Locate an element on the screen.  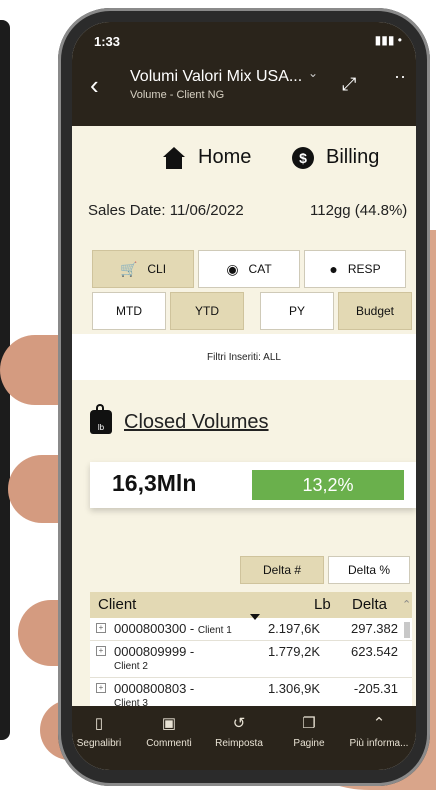
delta-hash-button: Delta # is located at coordinates (282, 570).